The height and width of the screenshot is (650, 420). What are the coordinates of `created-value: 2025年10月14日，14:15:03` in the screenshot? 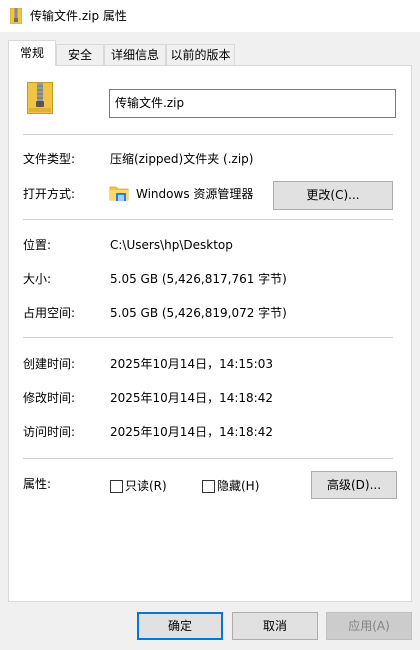 It's located at (191, 364).